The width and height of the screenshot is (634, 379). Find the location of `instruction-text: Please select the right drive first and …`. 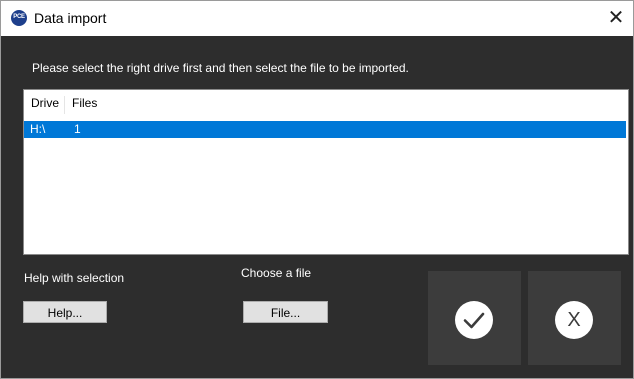

instruction-text: Please select the right drive first and … is located at coordinates (220, 68).